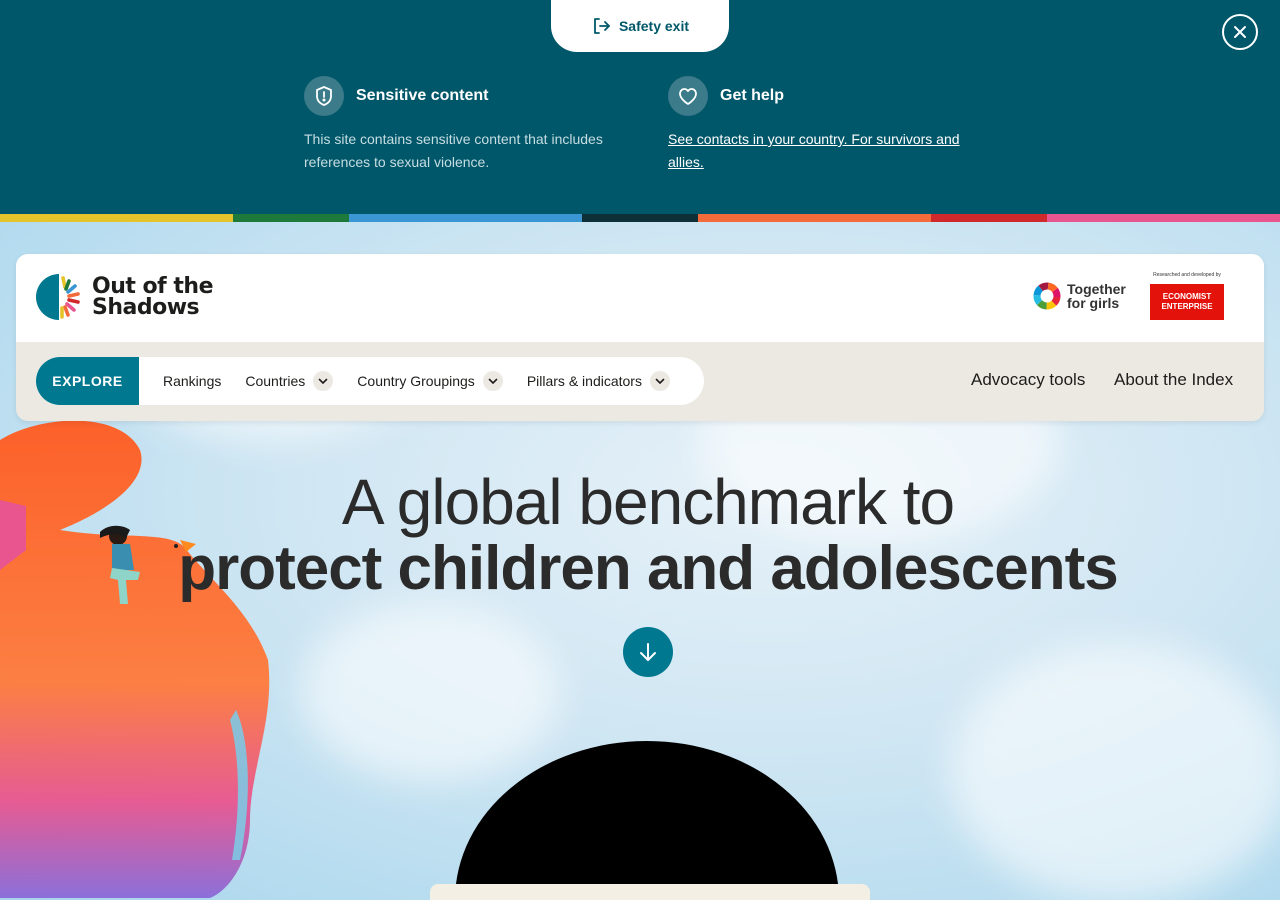 This screenshot has width=1280, height=900. Describe the element at coordinates (648, 502) in the screenshot. I see `hero-line-1: A global benchmark to` at that location.